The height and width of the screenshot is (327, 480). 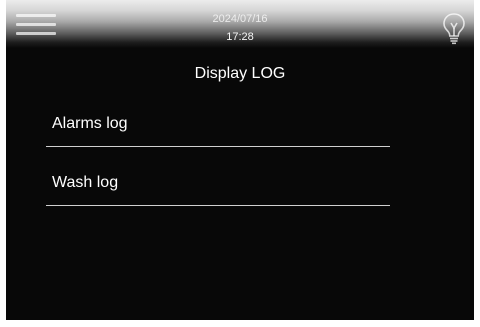 I want to click on wash-log-item: Wash log, so click(x=218, y=185).